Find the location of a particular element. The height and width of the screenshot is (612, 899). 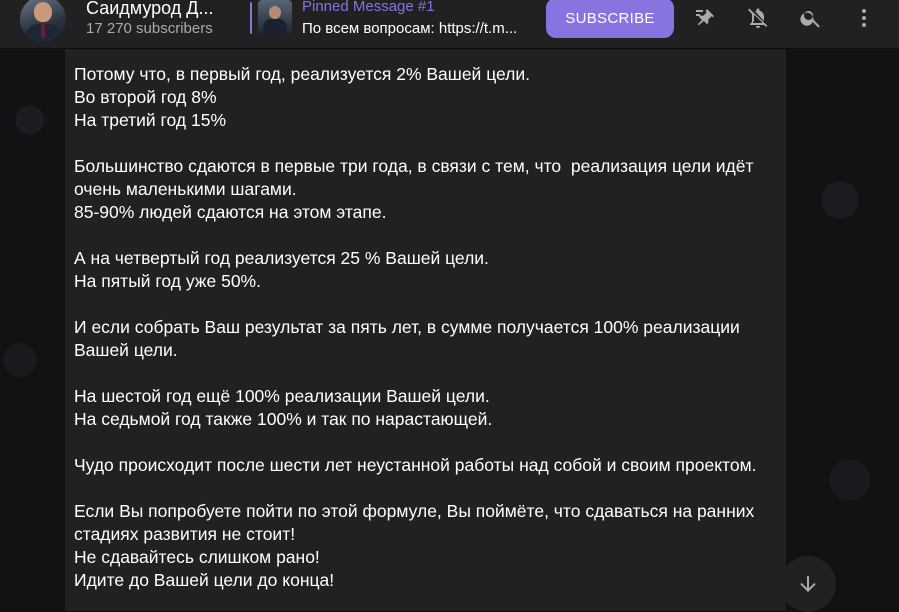

message-line: 85-90% людей сдаются на этом этапе. is located at coordinates (230, 212).